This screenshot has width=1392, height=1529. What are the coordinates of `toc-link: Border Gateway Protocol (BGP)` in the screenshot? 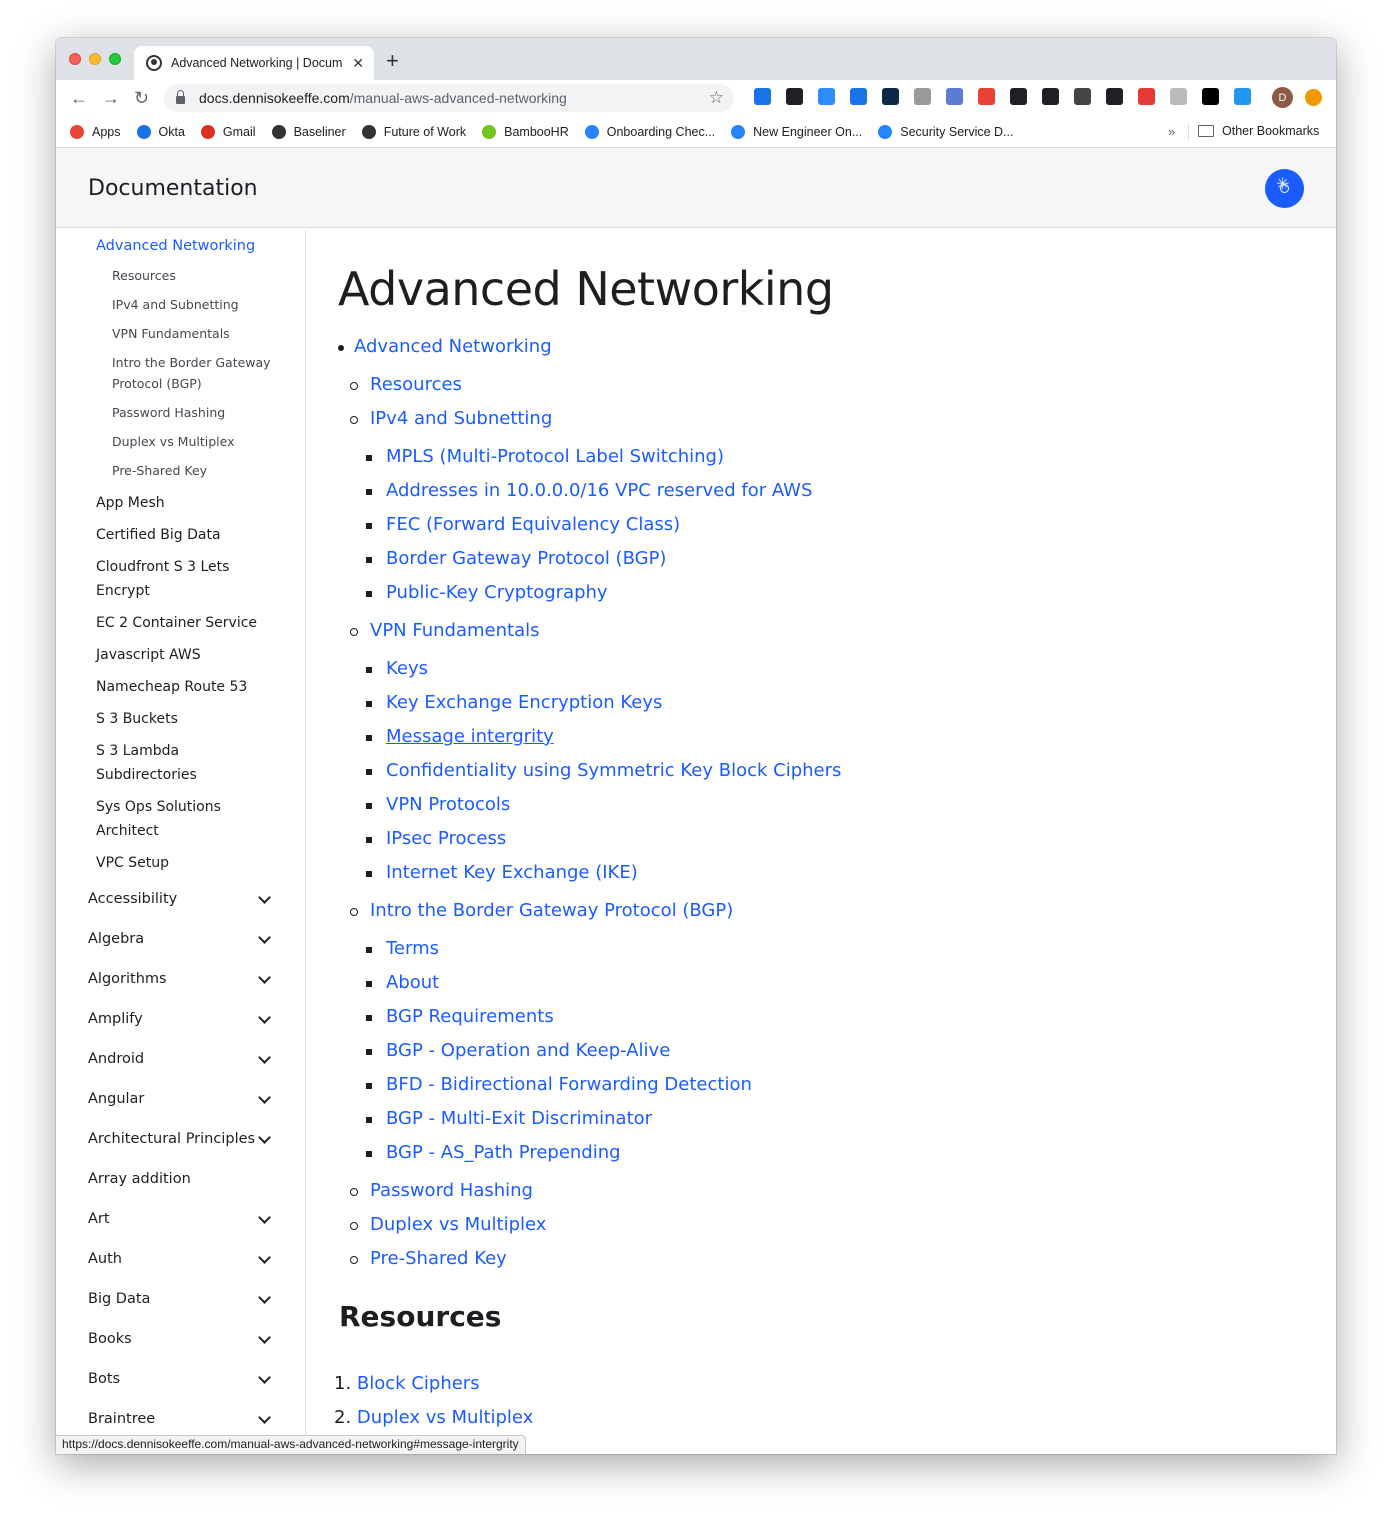 It's located at (526, 558).